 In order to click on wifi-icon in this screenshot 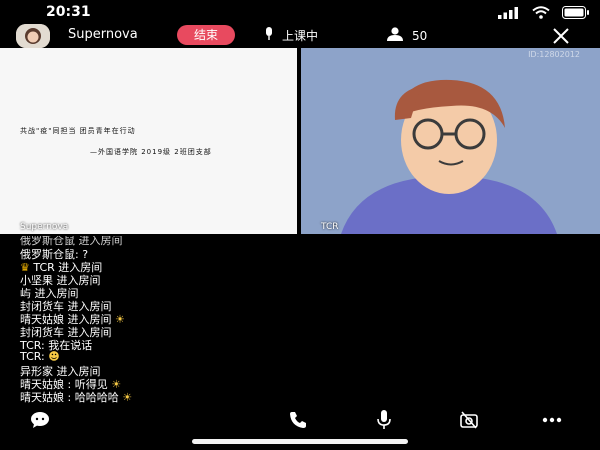, I will do `click(541, 13)`.